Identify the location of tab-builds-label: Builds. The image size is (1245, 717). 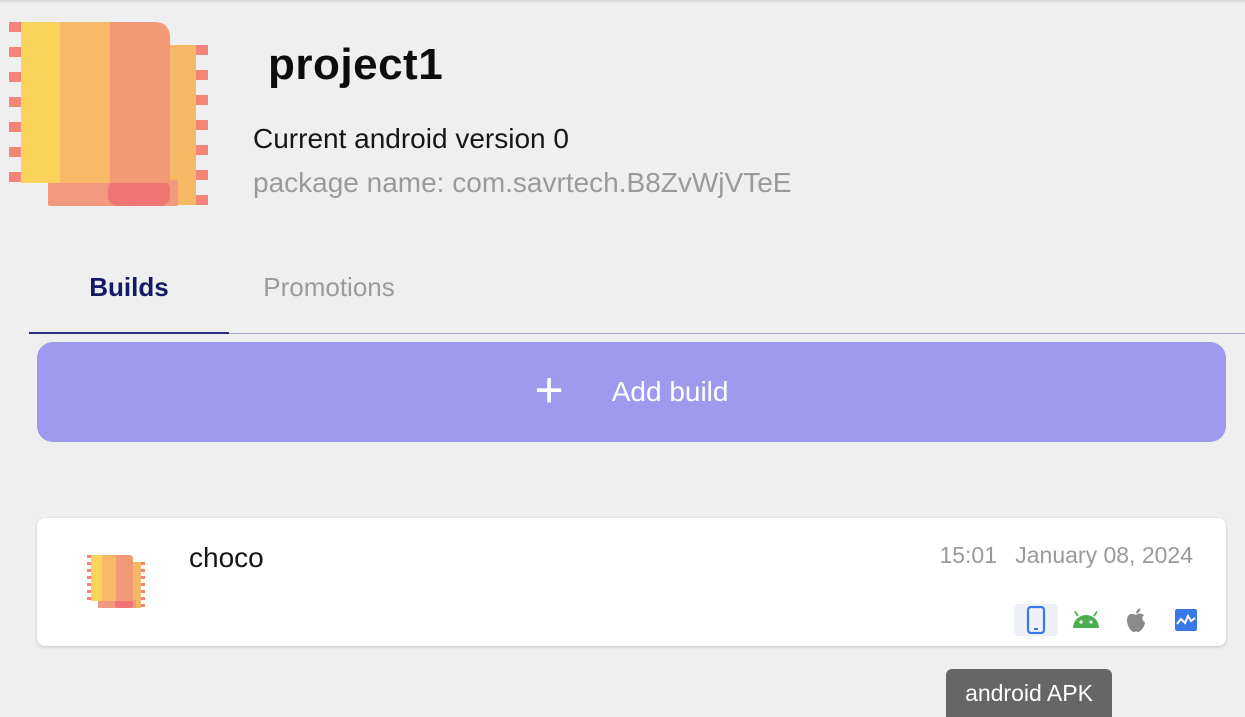
(129, 286).